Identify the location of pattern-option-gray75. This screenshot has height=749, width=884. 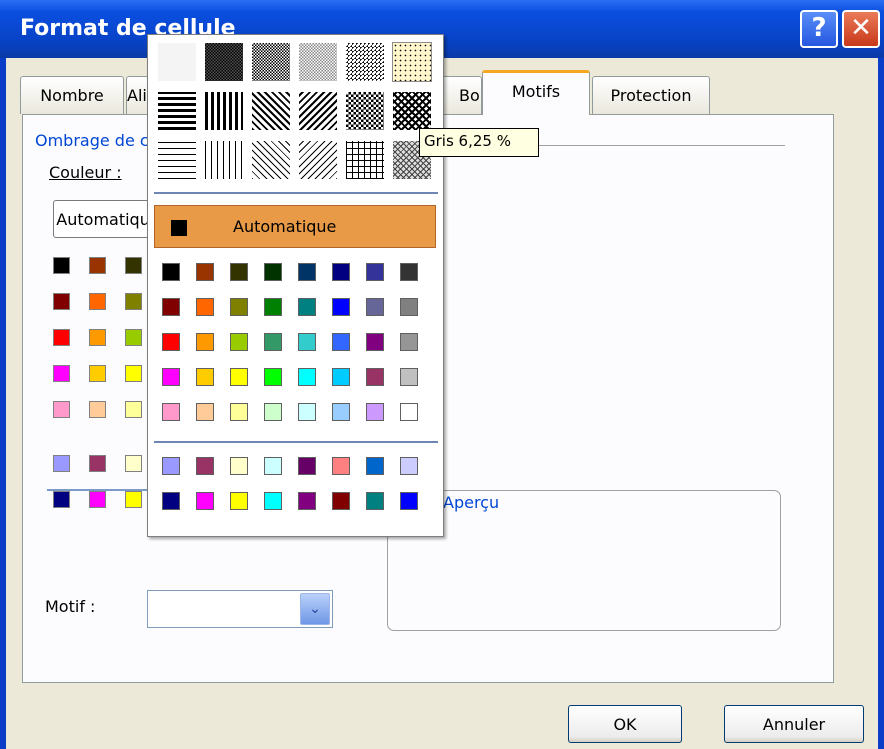
(224, 62).